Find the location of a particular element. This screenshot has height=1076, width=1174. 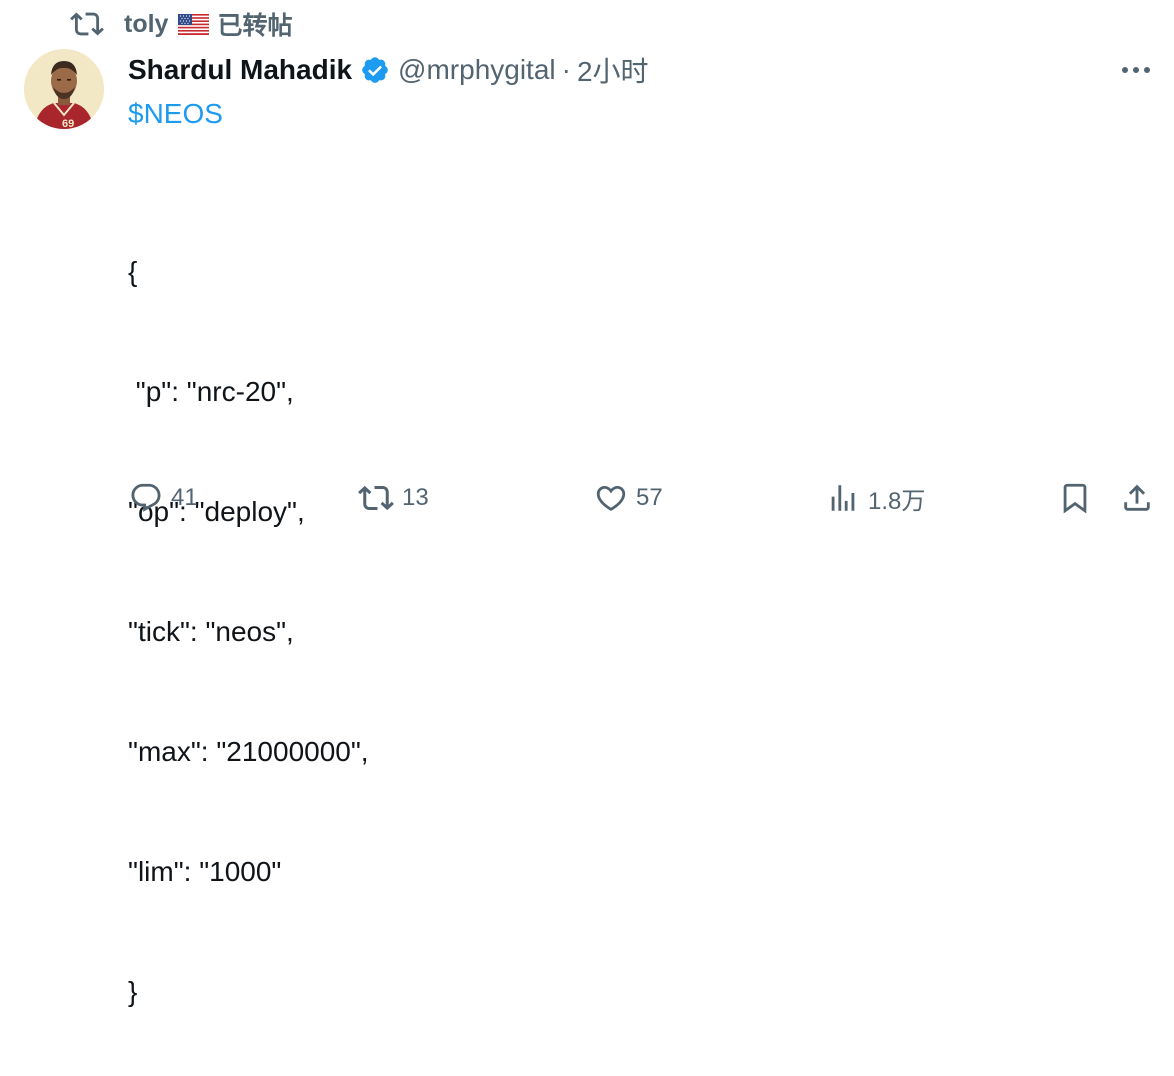

repost-icon is located at coordinates (376, 498).